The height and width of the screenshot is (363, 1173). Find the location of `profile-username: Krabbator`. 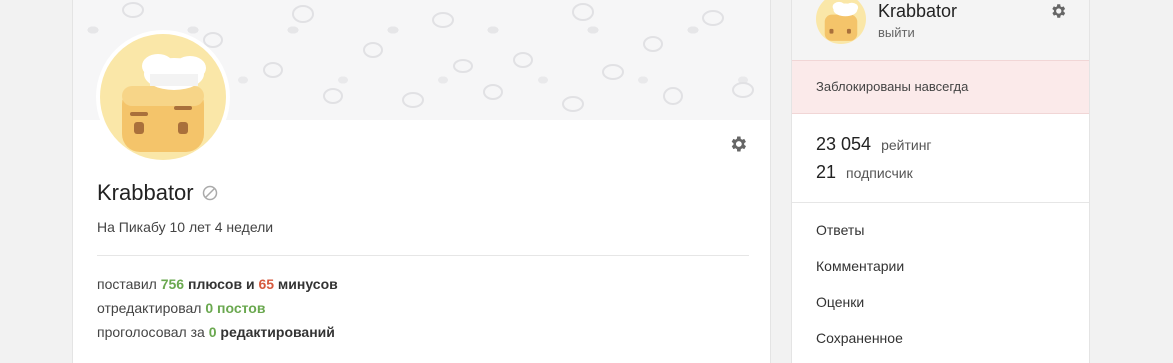

profile-username: Krabbator is located at coordinates (145, 192).